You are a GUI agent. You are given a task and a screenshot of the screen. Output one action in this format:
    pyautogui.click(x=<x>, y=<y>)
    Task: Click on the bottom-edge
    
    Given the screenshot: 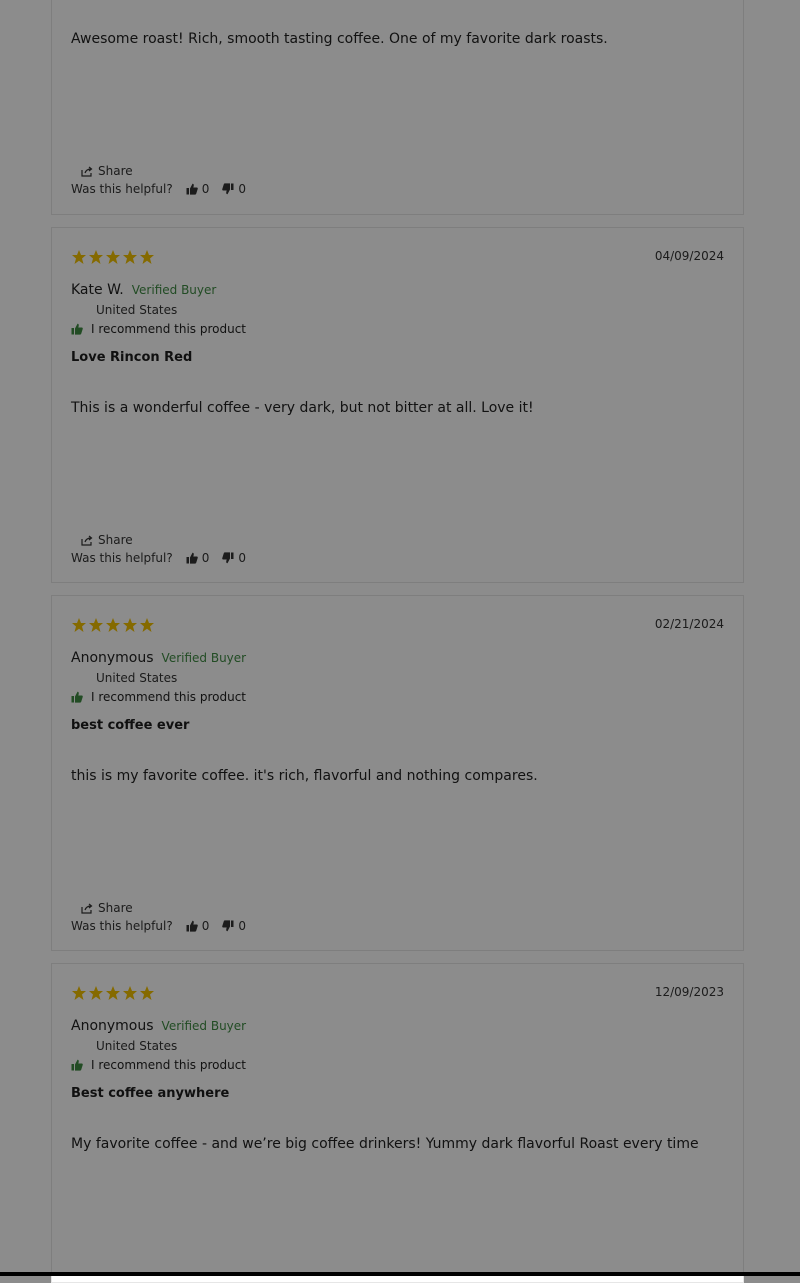 What is the action you would take?
    pyautogui.click(x=400, y=1274)
    